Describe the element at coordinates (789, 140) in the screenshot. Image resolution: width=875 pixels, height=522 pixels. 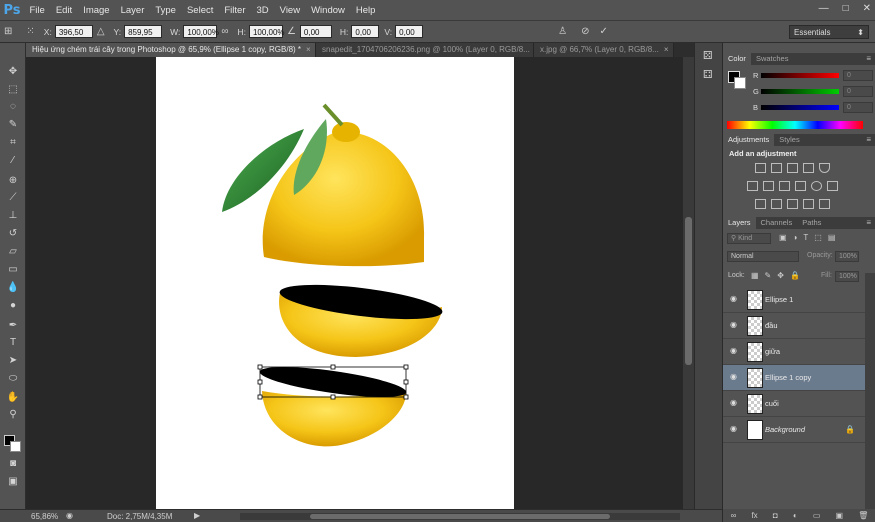
I see `tab-styles: Styles` at that location.